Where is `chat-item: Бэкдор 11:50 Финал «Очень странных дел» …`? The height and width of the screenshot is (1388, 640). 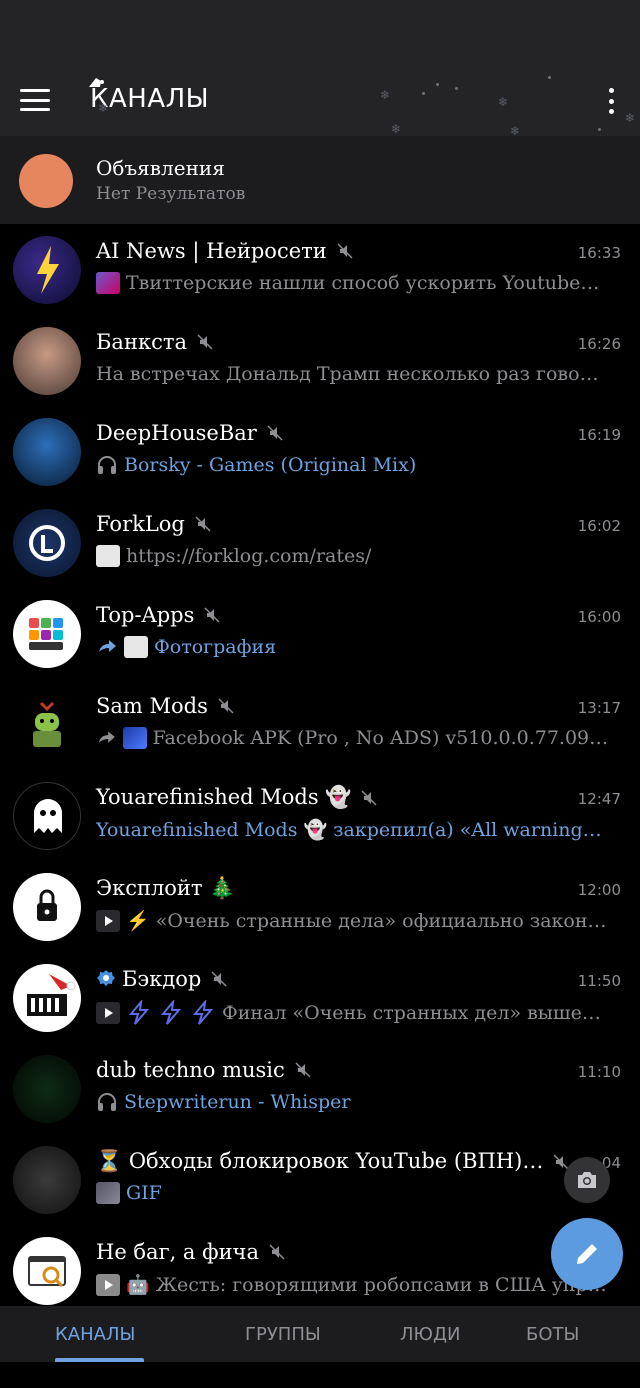
chat-item: Бэкдор 11:50 Финал «Очень странных дел» … is located at coordinates (320, 1007).